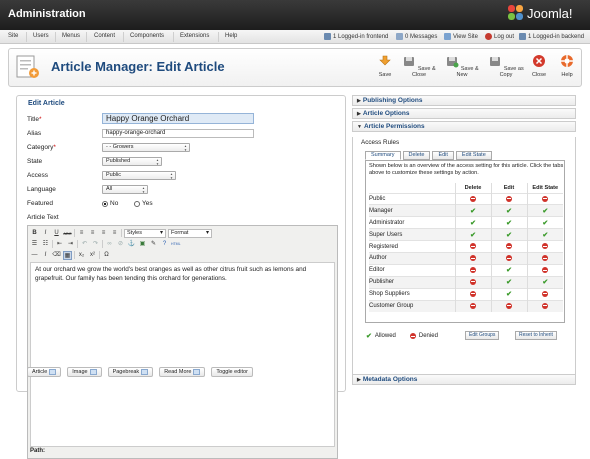  I want to click on help-circle-icon: ?, so click(164, 244).